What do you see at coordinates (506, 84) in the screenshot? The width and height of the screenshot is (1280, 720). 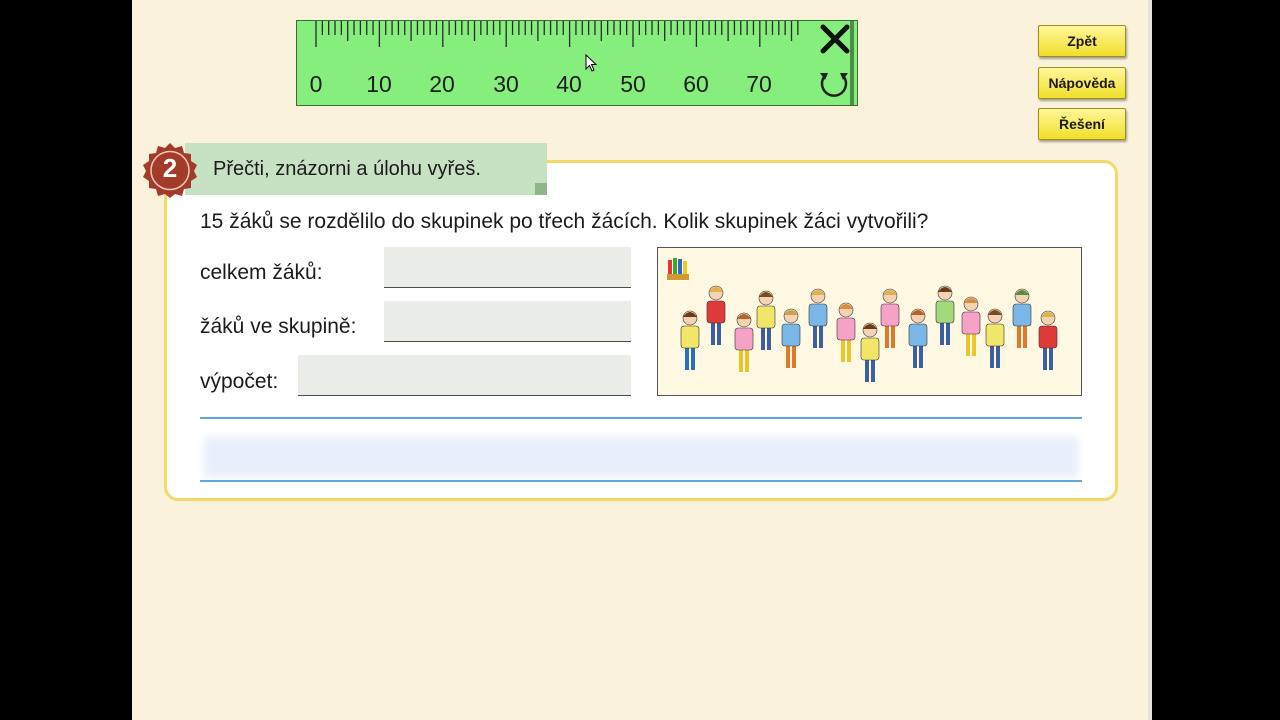 I see `ruler-number: 30` at bounding box center [506, 84].